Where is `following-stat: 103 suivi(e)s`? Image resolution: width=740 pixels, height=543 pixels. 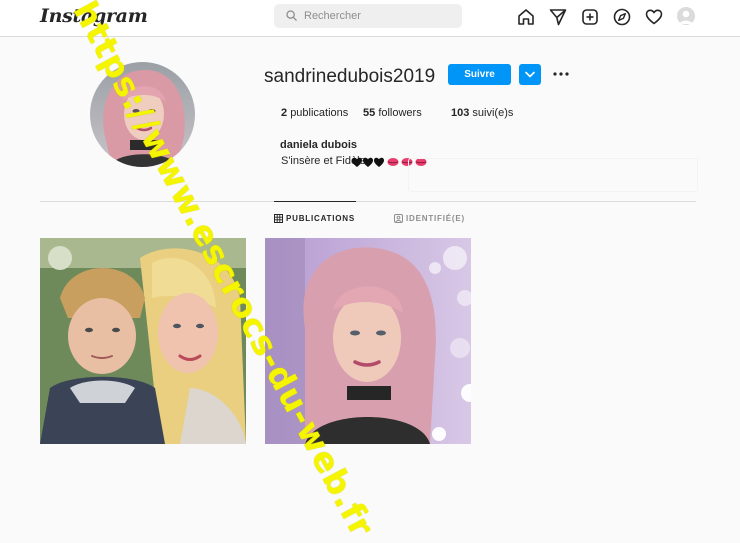 following-stat: 103 suivi(e)s is located at coordinates (482, 113).